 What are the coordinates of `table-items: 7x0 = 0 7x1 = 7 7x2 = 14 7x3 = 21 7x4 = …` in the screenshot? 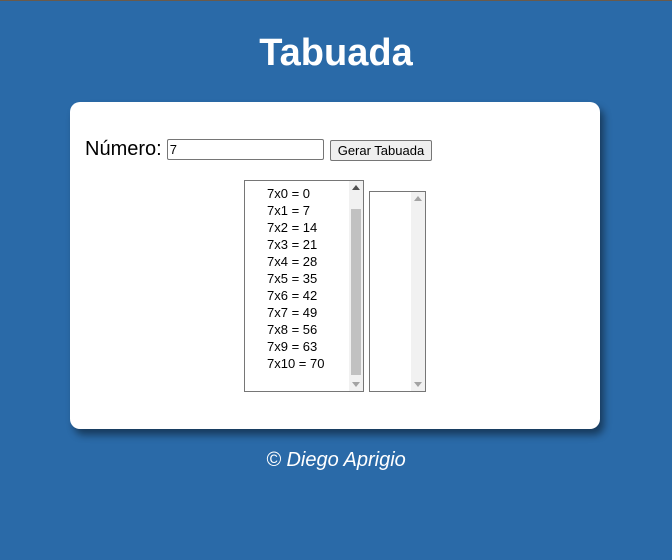 It's located at (295, 278).